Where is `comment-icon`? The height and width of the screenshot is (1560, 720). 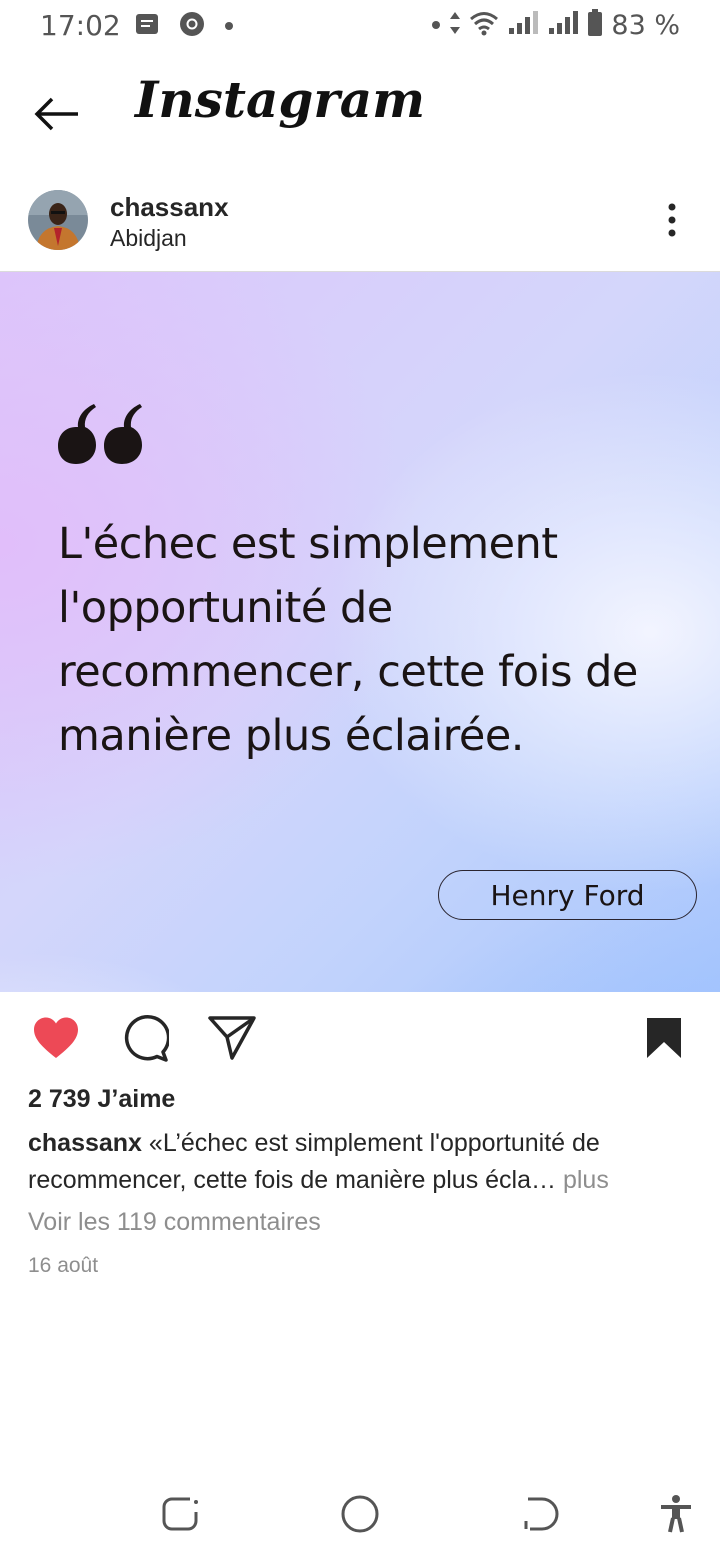
comment-icon is located at coordinates (145, 1040).